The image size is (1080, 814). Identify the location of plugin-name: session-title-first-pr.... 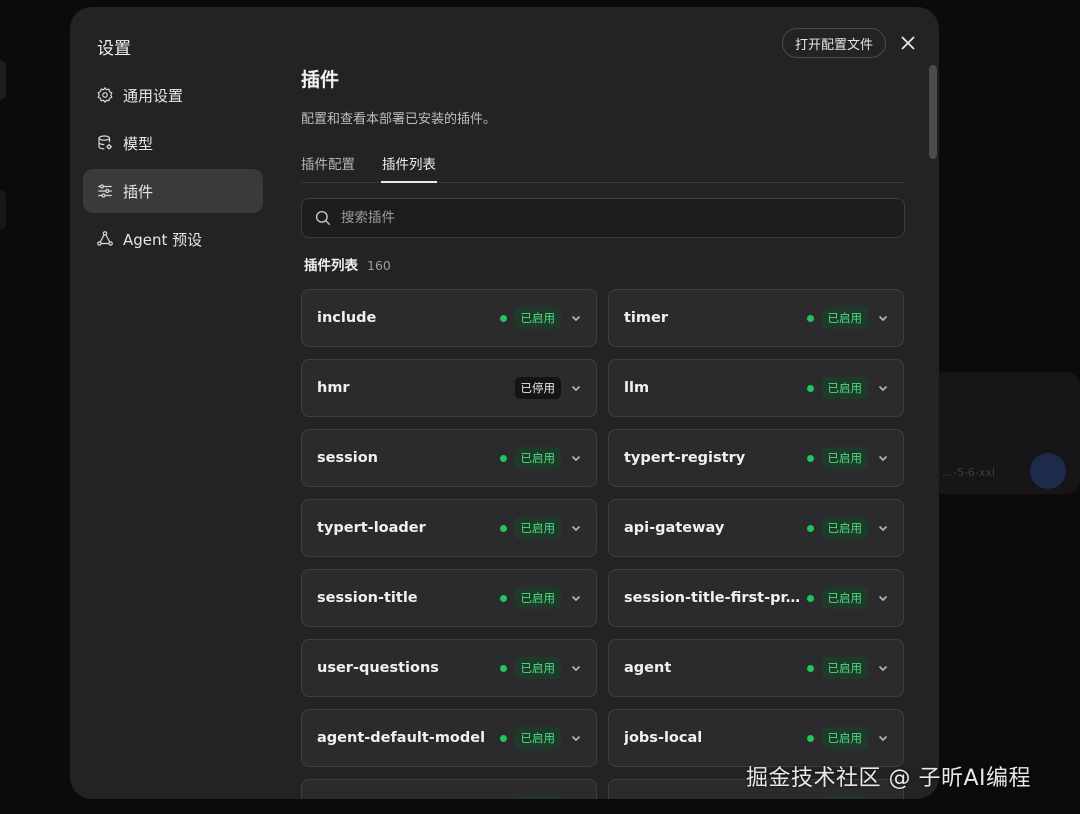
(713, 598).